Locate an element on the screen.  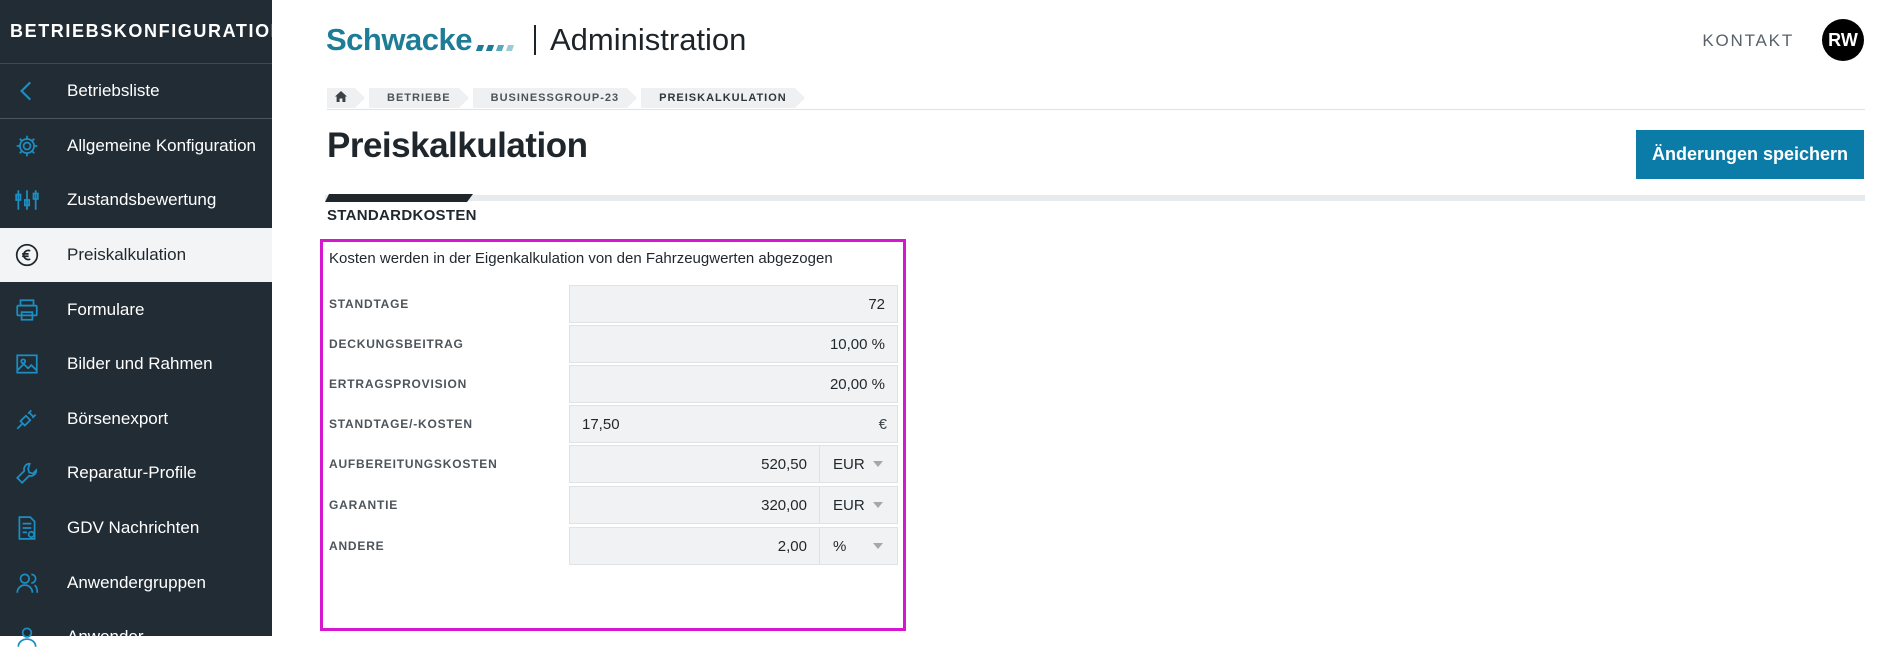
tab-active-indicator is located at coordinates (399, 198).